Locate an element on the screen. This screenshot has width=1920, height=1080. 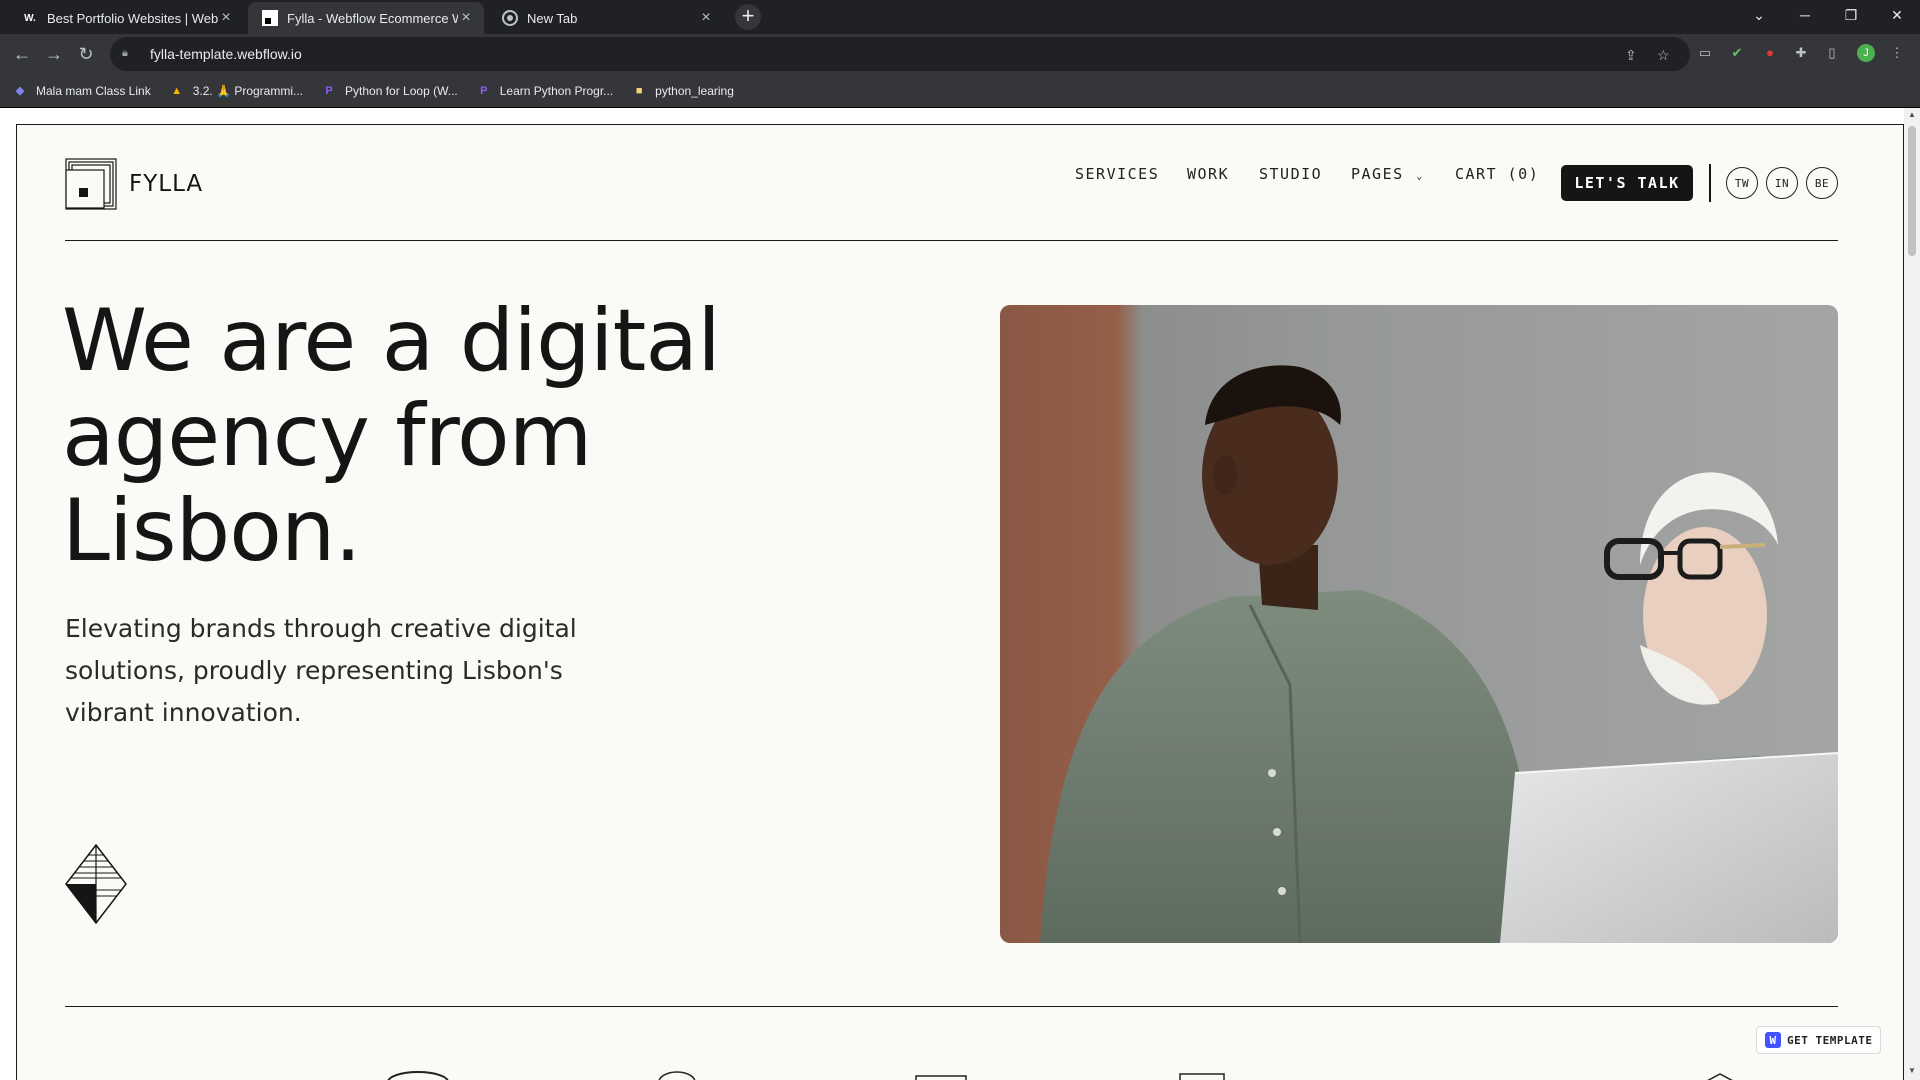
social-linkedin-link: IN is located at coordinates (1782, 183).